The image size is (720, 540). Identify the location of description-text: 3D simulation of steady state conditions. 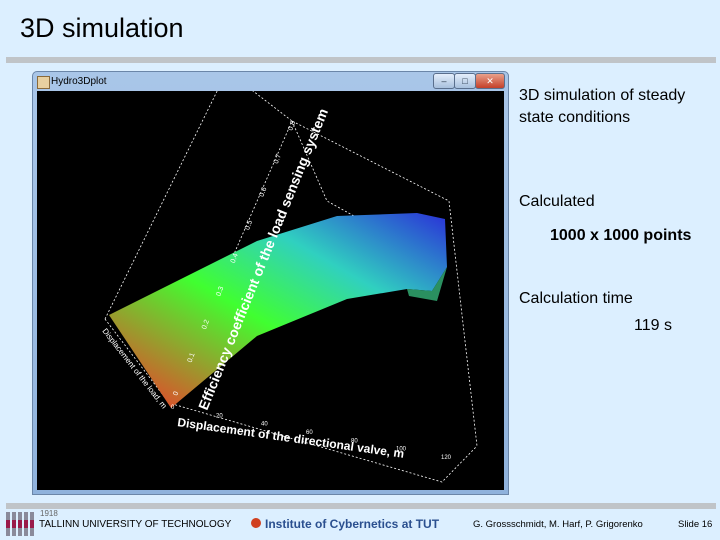
(602, 106).